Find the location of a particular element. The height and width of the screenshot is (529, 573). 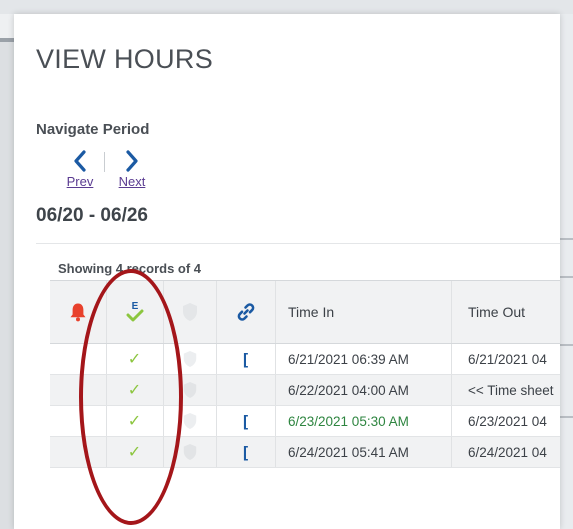

table-row: ✓ [ 6/24/2021 05:41 AM 6/24/2021 04 is located at coordinates (305, 452).